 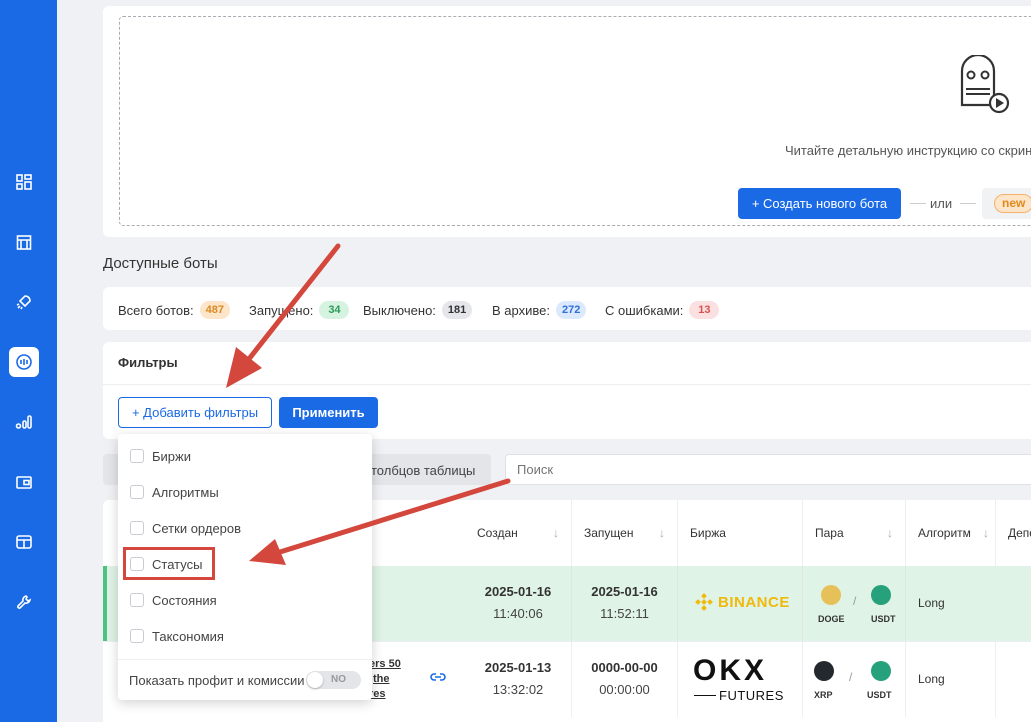 I want to click on binance-logo: BINANCE, so click(x=742, y=602).